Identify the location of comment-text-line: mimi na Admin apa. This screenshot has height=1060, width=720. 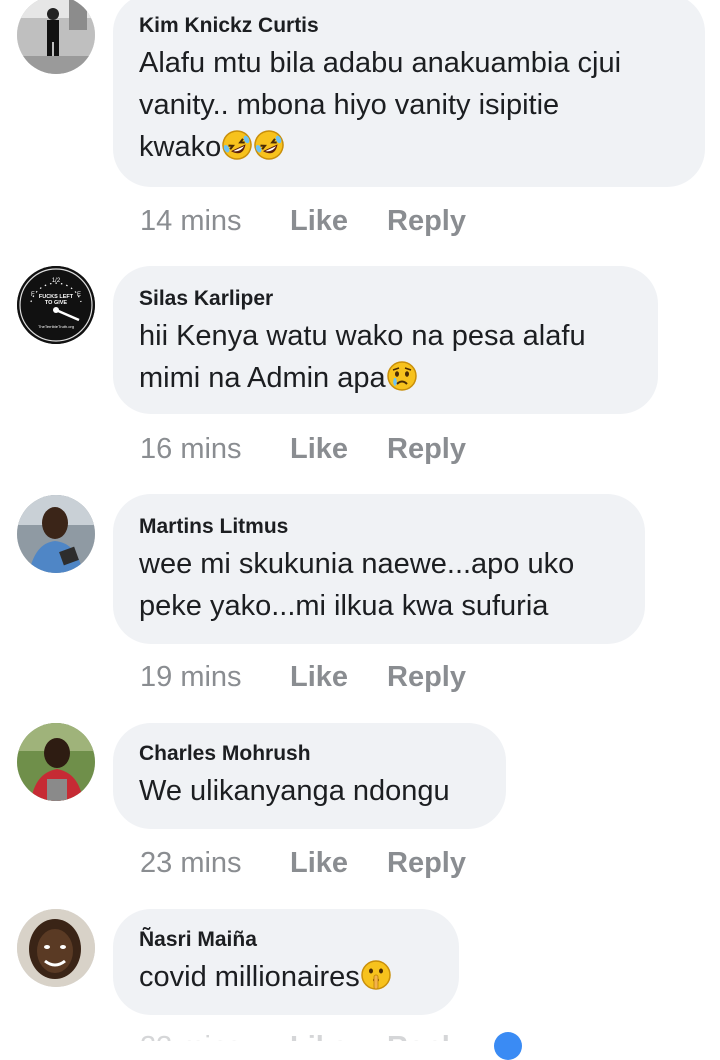
(262, 378).